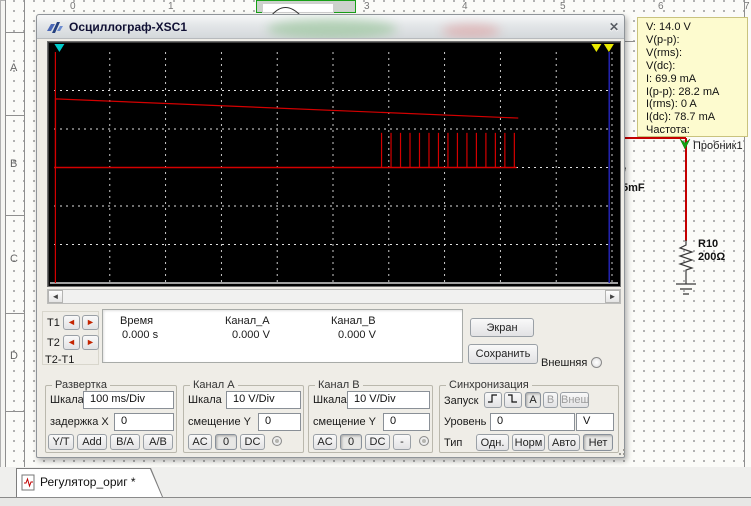 The height and width of the screenshot is (506, 751). Describe the element at coordinates (144, 422) in the screenshot. I see `timebase-delay-input: 0` at that location.